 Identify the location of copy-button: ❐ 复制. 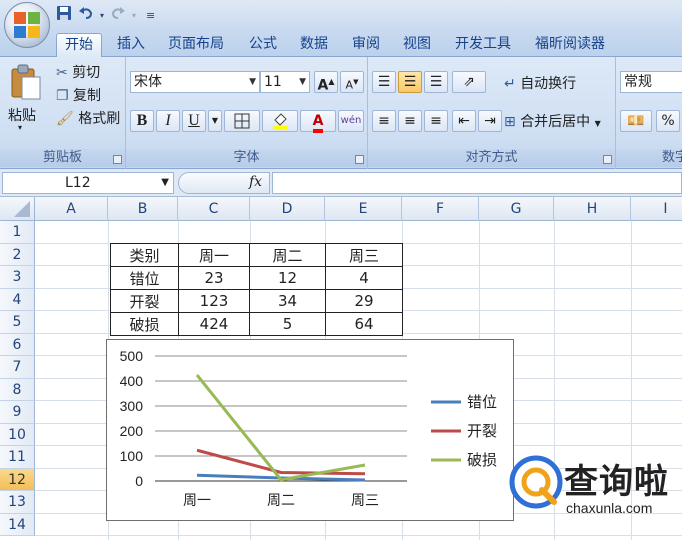
(78, 95).